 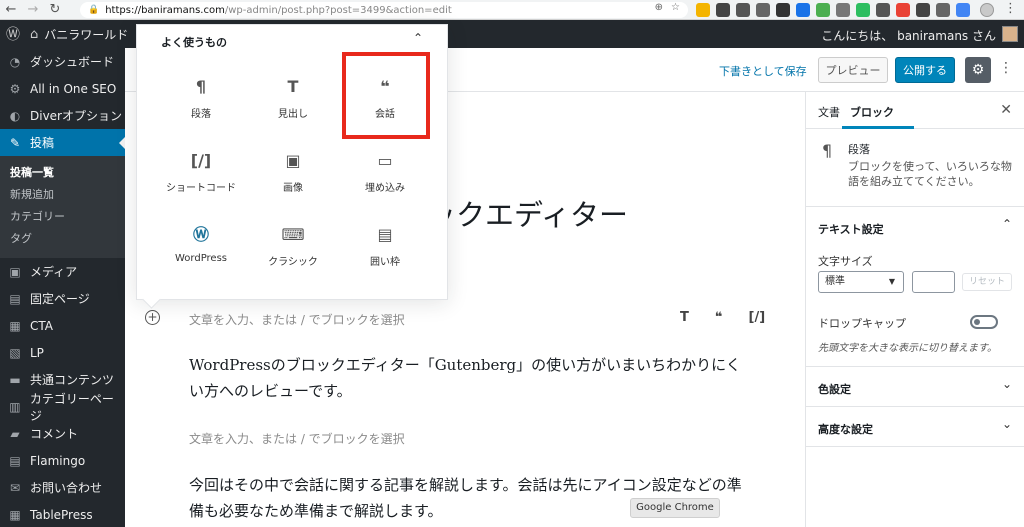 What do you see at coordinates (987, 10) in the screenshot?
I see `profile-avatar` at bounding box center [987, 10].